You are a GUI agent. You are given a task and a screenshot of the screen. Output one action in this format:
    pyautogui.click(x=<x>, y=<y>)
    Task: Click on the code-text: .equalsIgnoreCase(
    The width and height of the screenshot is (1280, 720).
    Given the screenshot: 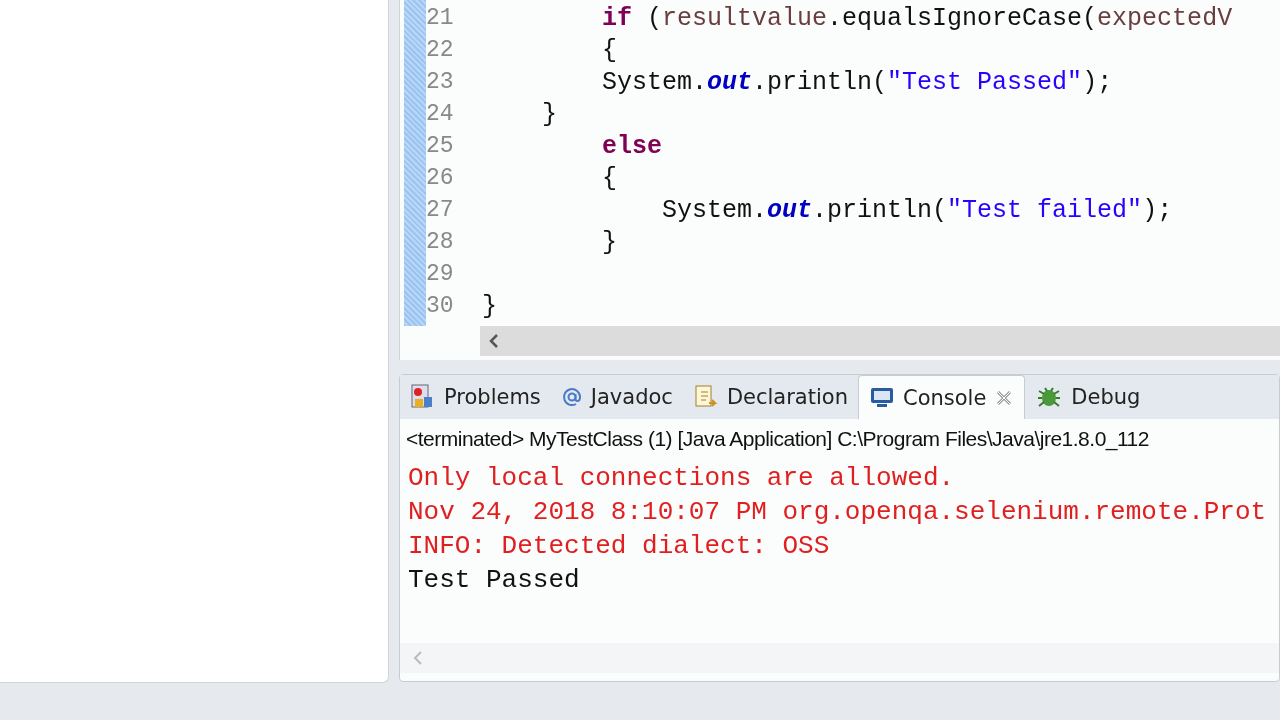 What is the action you would take?
    pyautogui.click(x=962, y=18)
    